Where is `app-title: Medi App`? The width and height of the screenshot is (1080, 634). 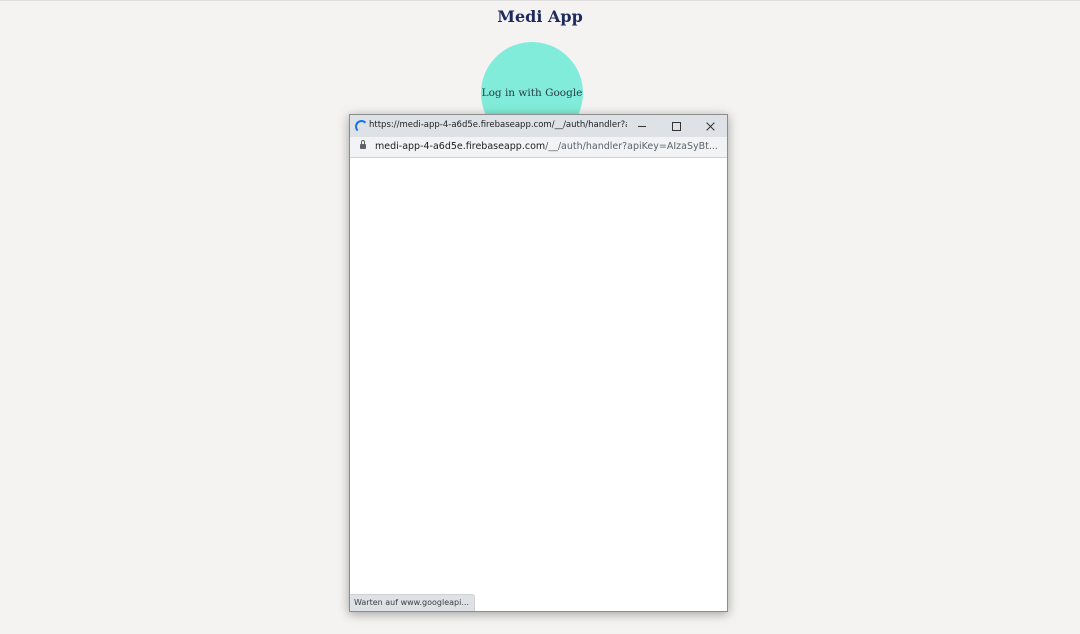
app-title: Medi App is located at coordinates (540, 16).